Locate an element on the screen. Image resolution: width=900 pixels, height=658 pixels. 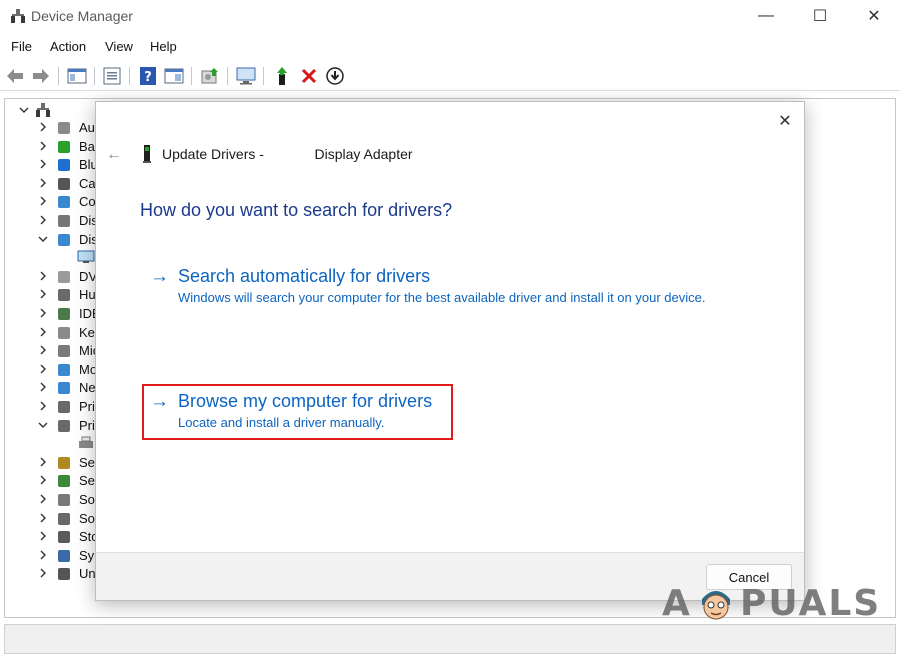
mascot-icon is located at coordinates (716, 605).